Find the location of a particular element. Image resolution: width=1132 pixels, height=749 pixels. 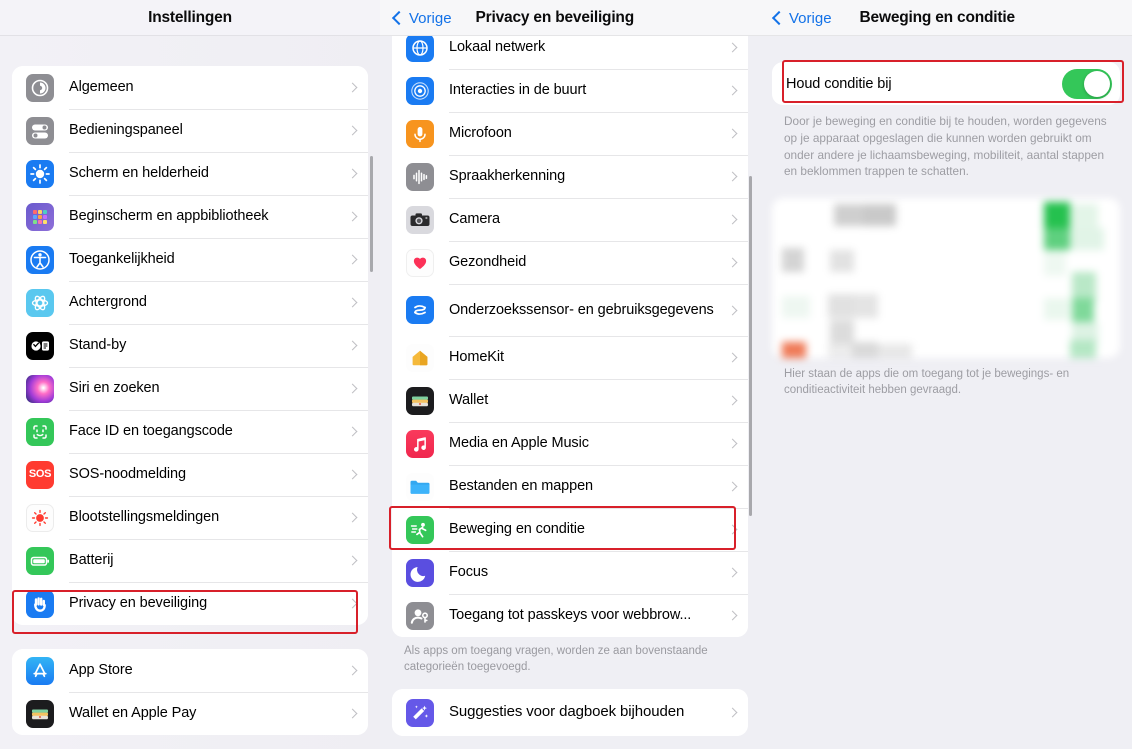

siri-icon is located at coordinates (40, 388).